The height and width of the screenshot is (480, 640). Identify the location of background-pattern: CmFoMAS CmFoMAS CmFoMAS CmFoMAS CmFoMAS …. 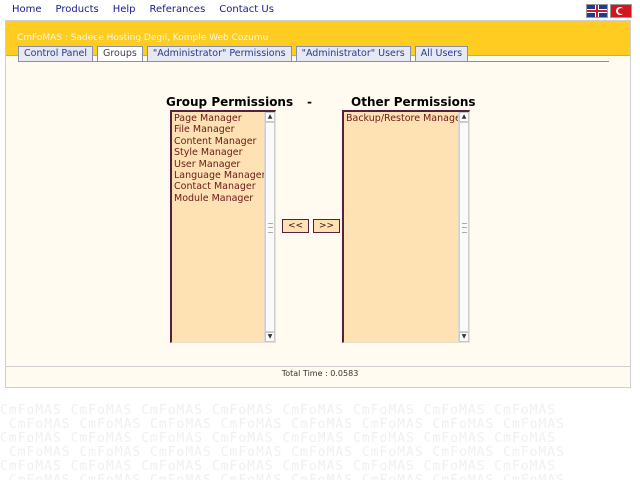
(282, 441).